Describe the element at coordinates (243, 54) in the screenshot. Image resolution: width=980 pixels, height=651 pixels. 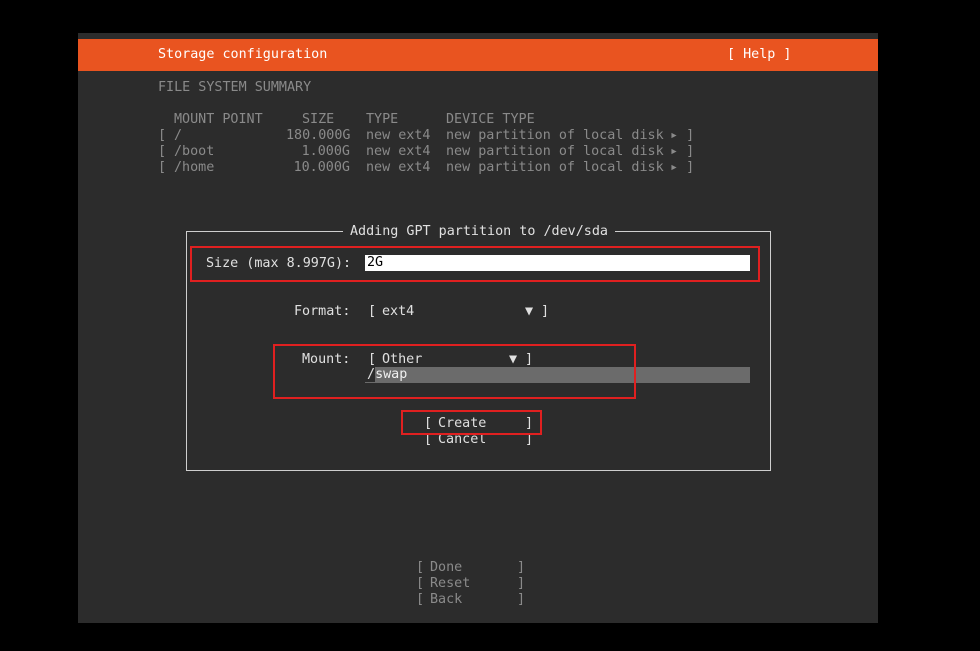
I see `page-title: Storage configuration` at that location.